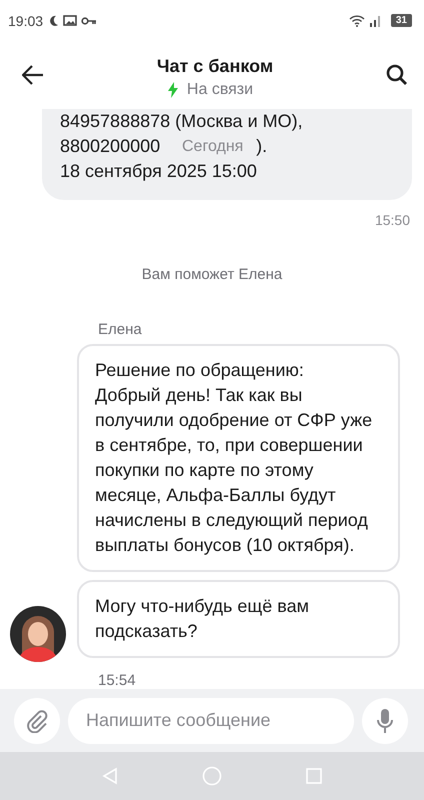 Image resolution: width=424 pixels, height=800 pixels. I want to click on signal-icon, so click(375, 20).